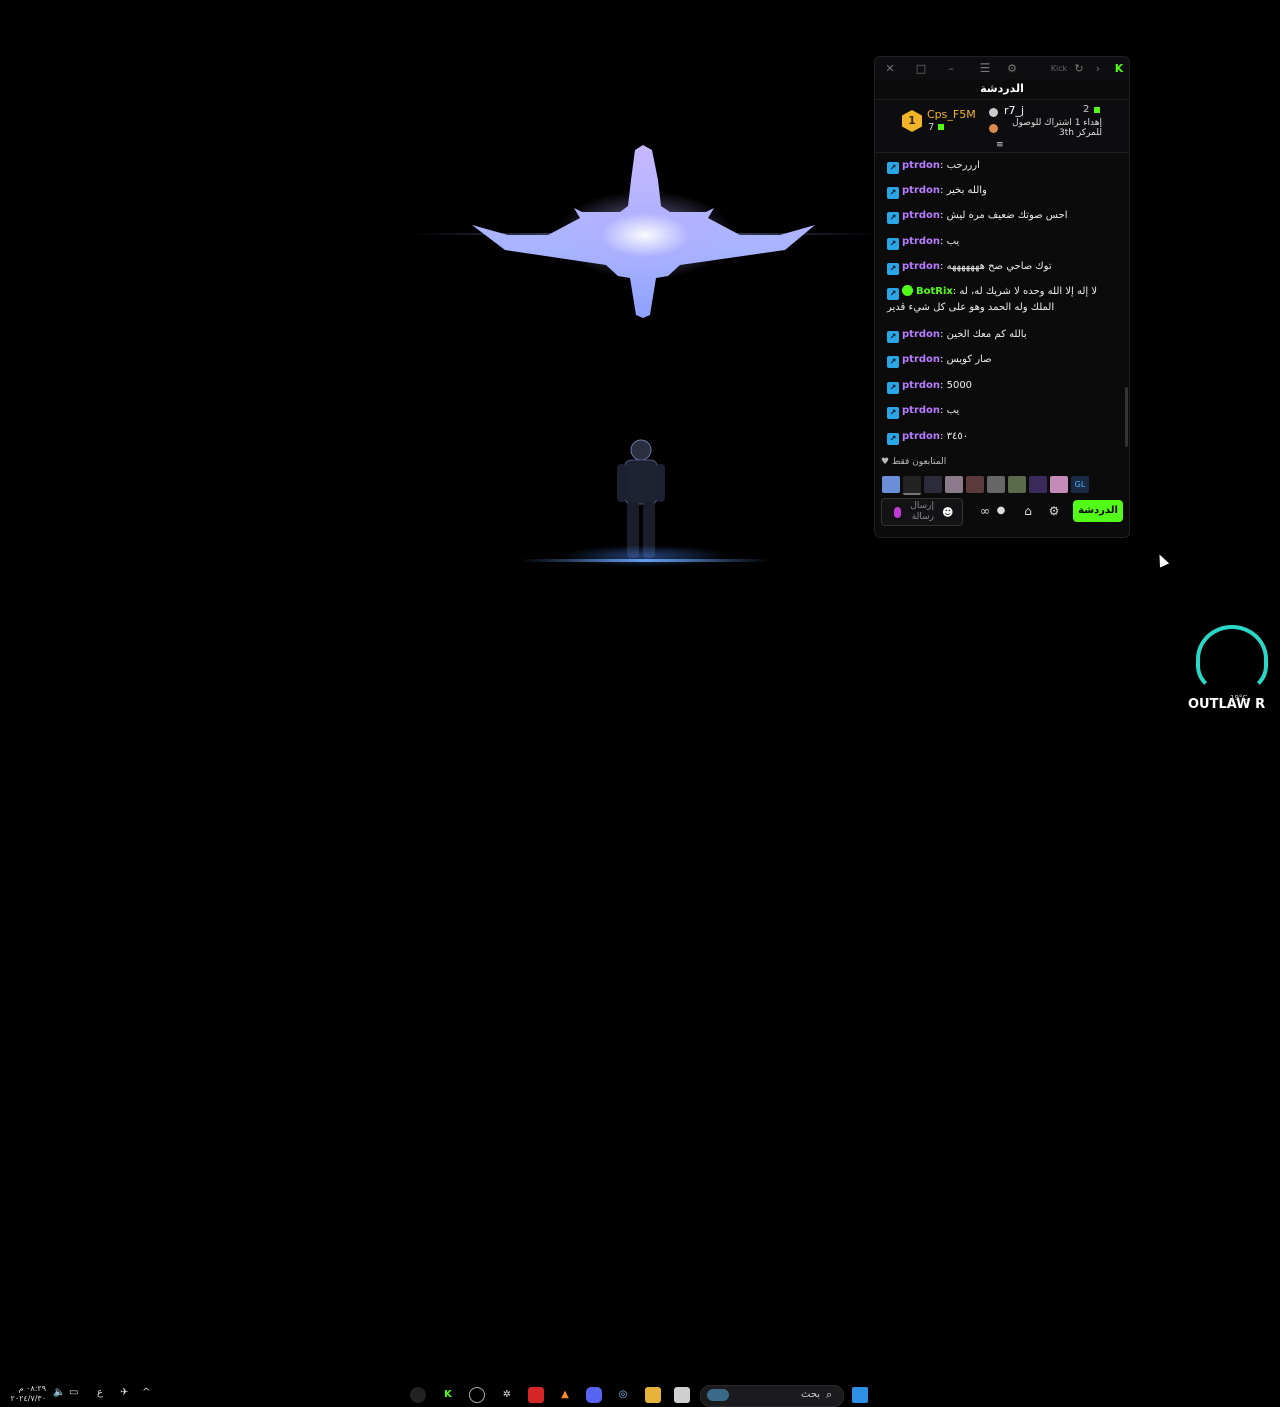  What do you see at coordinates (941, 127) in the screenshot?
I see `gift-icon` at bounding box center [941, 127].